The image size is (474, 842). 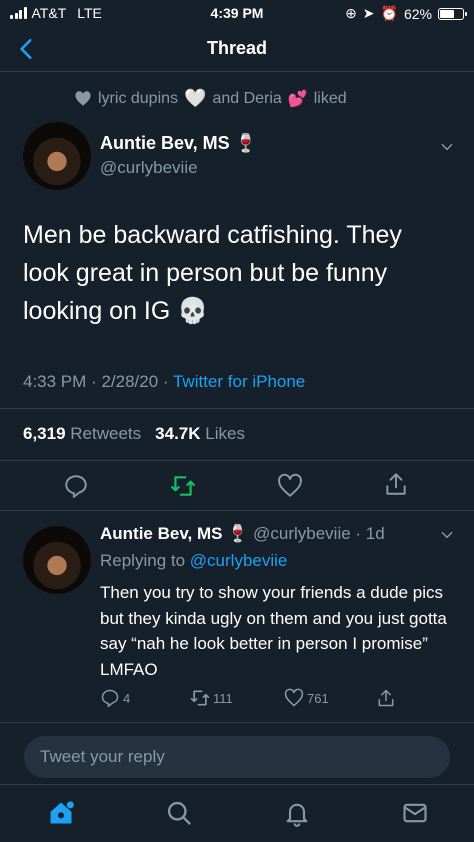 I want to click on home-icon, so click(x=61, y=813).